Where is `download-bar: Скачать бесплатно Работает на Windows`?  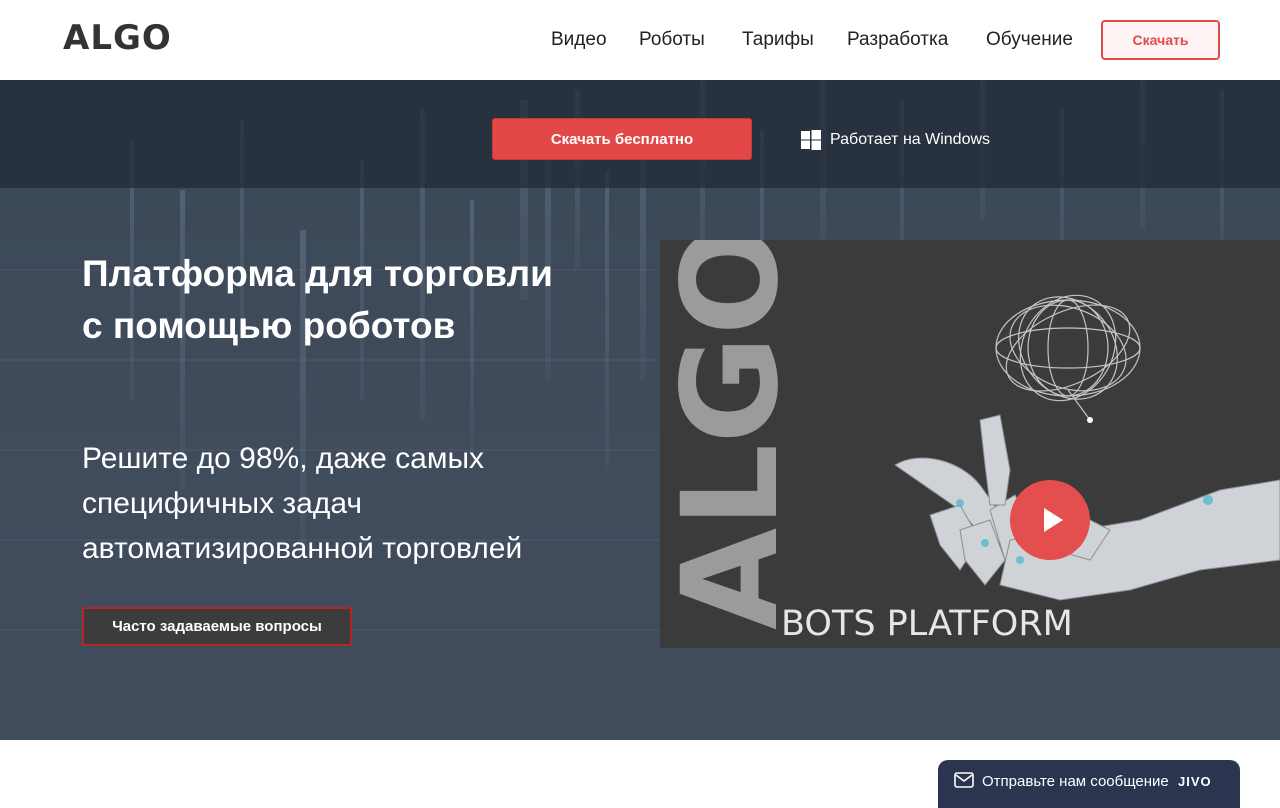 download-bar: Скачать бесплатно Работает на Windows is located at coordinates (640, 134).